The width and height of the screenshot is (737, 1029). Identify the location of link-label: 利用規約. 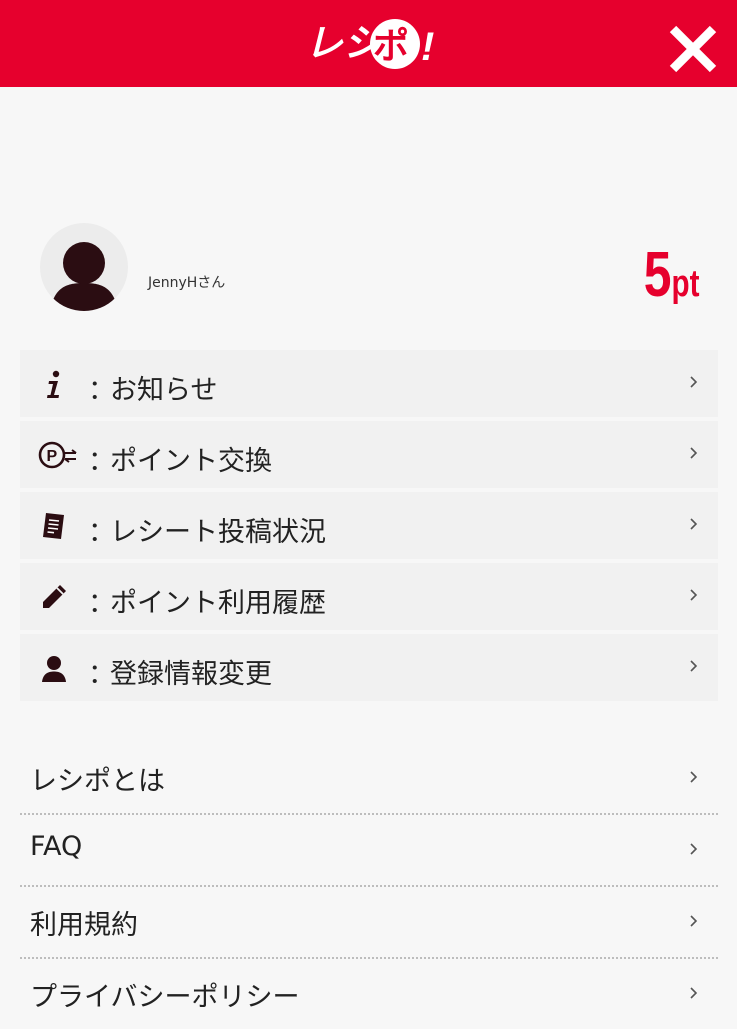
(84, 925).